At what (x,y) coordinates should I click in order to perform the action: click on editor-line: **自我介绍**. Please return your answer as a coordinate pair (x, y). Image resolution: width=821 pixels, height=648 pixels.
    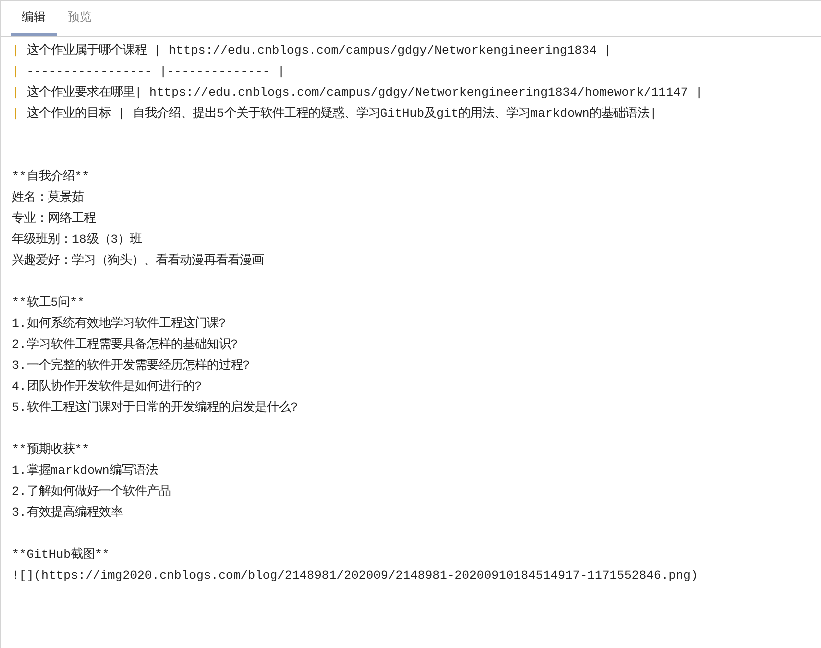
    Looking at the image, I should click on (51, 177).